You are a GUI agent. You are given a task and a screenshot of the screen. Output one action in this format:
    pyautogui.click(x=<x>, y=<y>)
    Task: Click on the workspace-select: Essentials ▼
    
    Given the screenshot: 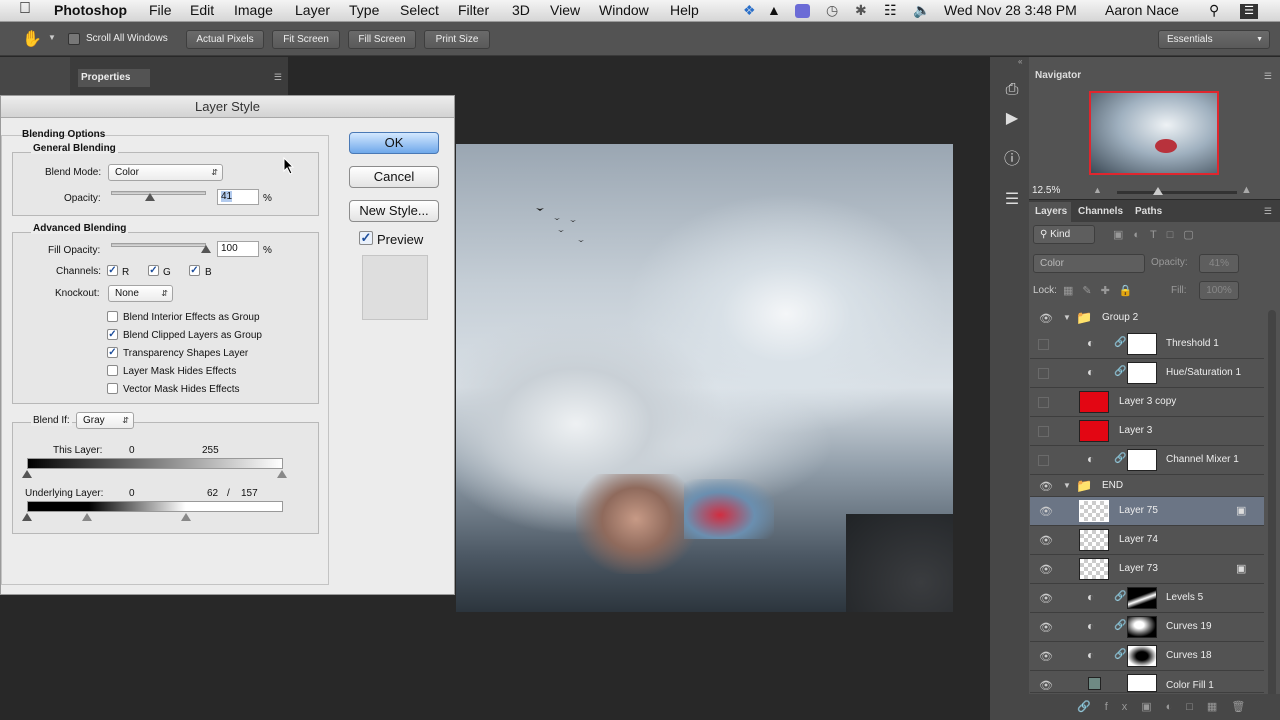 What is the action you would take?
    pyautogui.click(x=1214, y=39)
    